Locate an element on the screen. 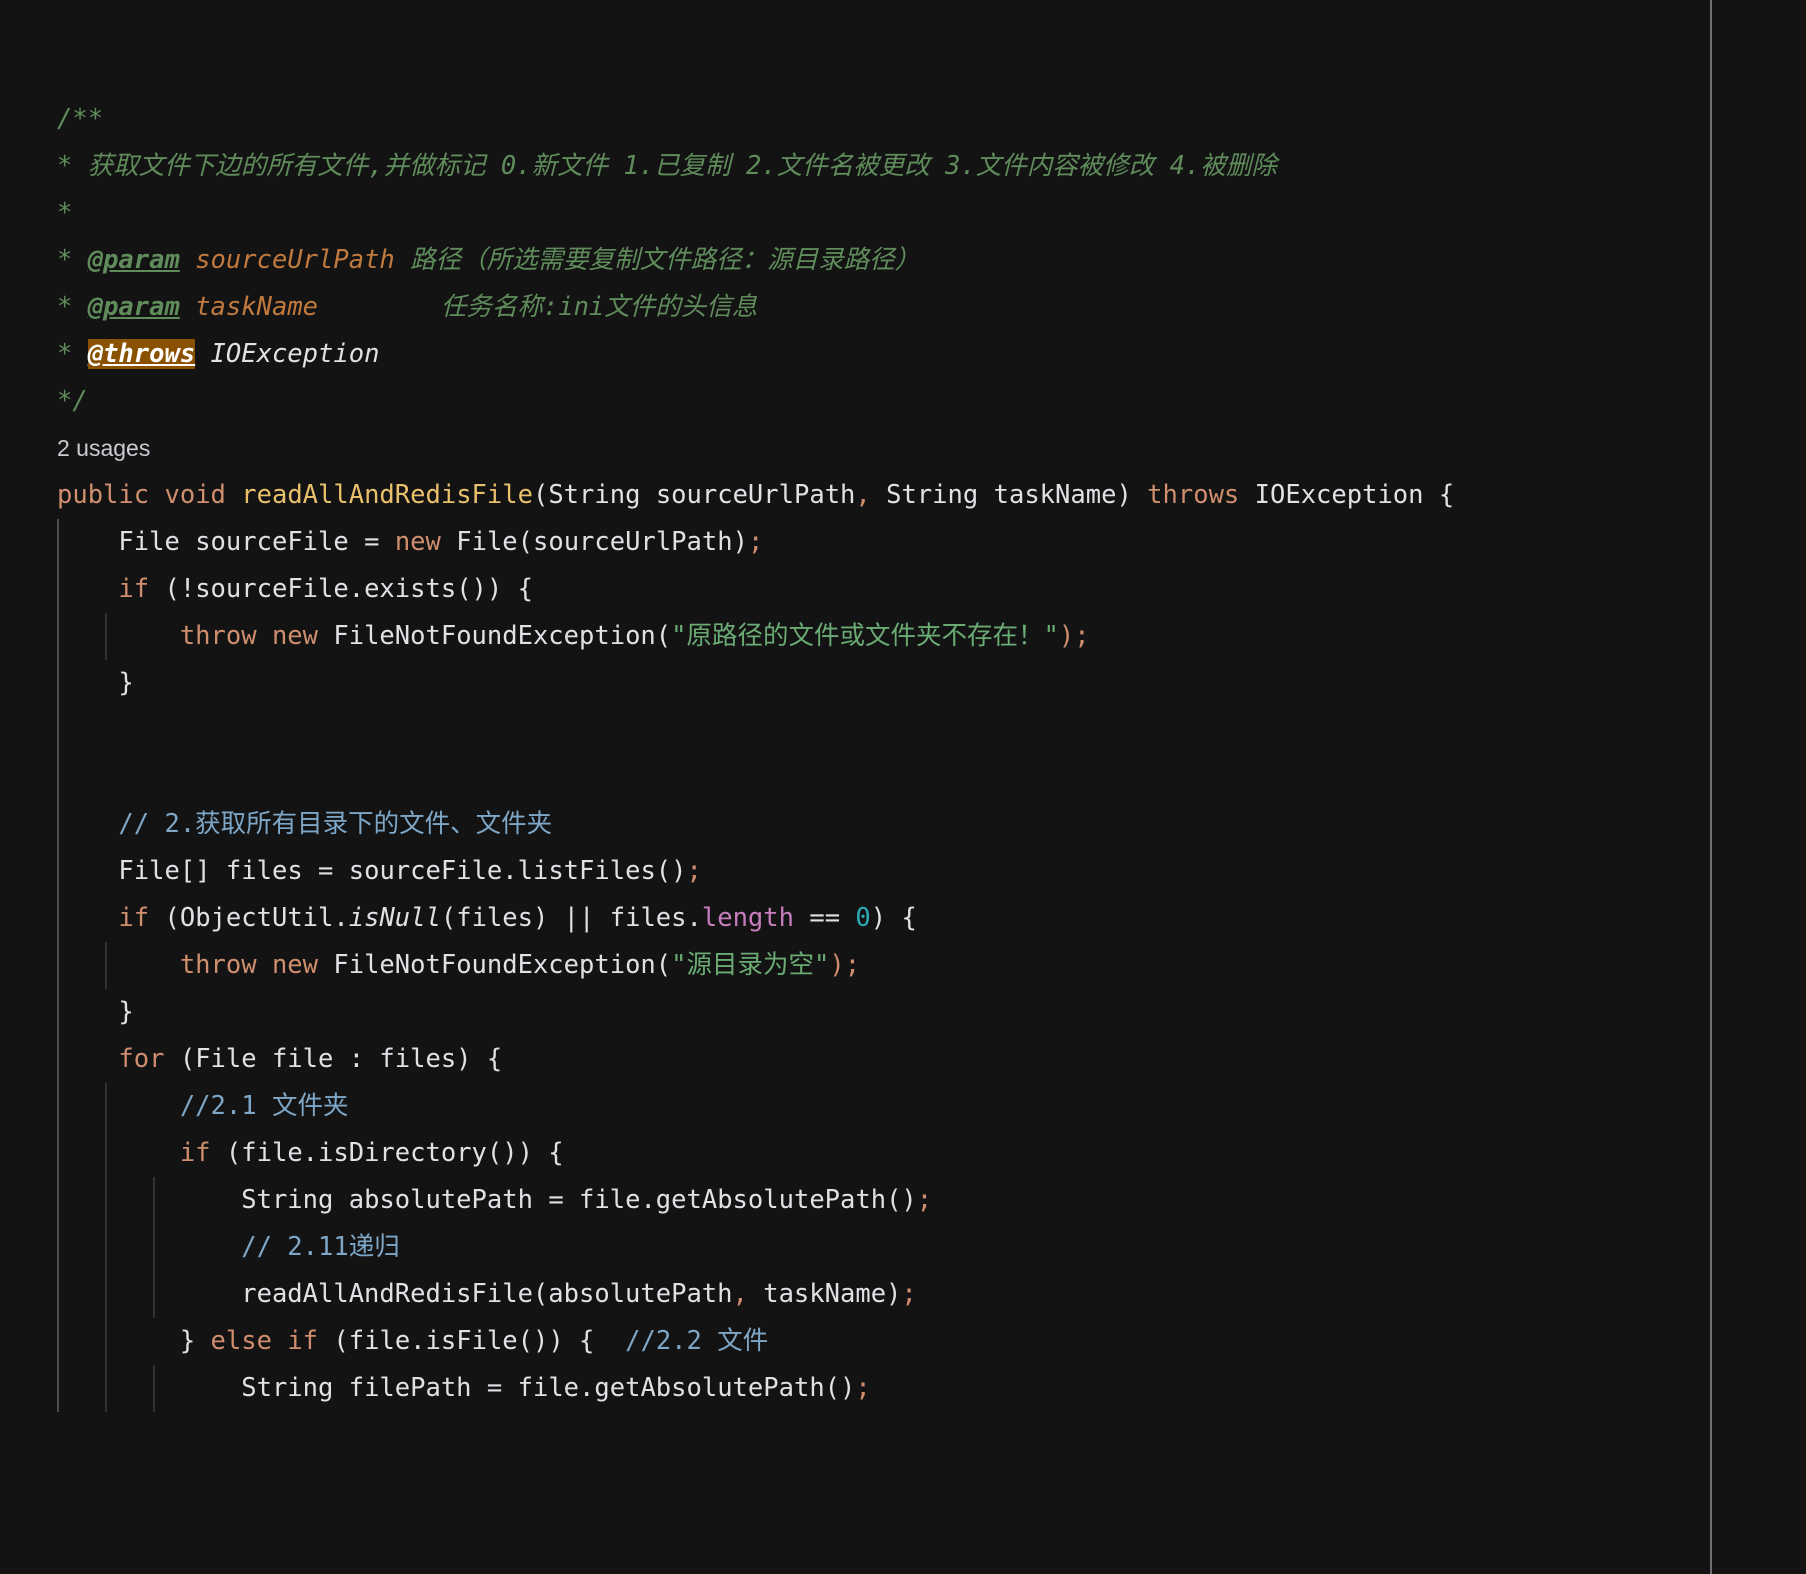 The width and height of the screenshot is (1806, 1574). sp-c1 is located at coordinates (264, 636).